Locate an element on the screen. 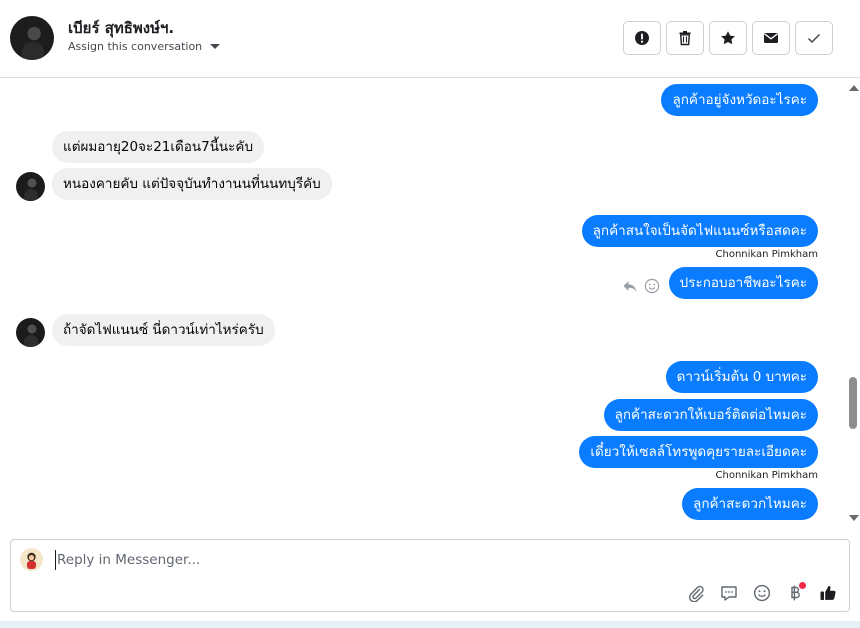 The image size is (860, 628). assign-conversation-dropdown: Assign this conversation is located at coordinates (144, 46).